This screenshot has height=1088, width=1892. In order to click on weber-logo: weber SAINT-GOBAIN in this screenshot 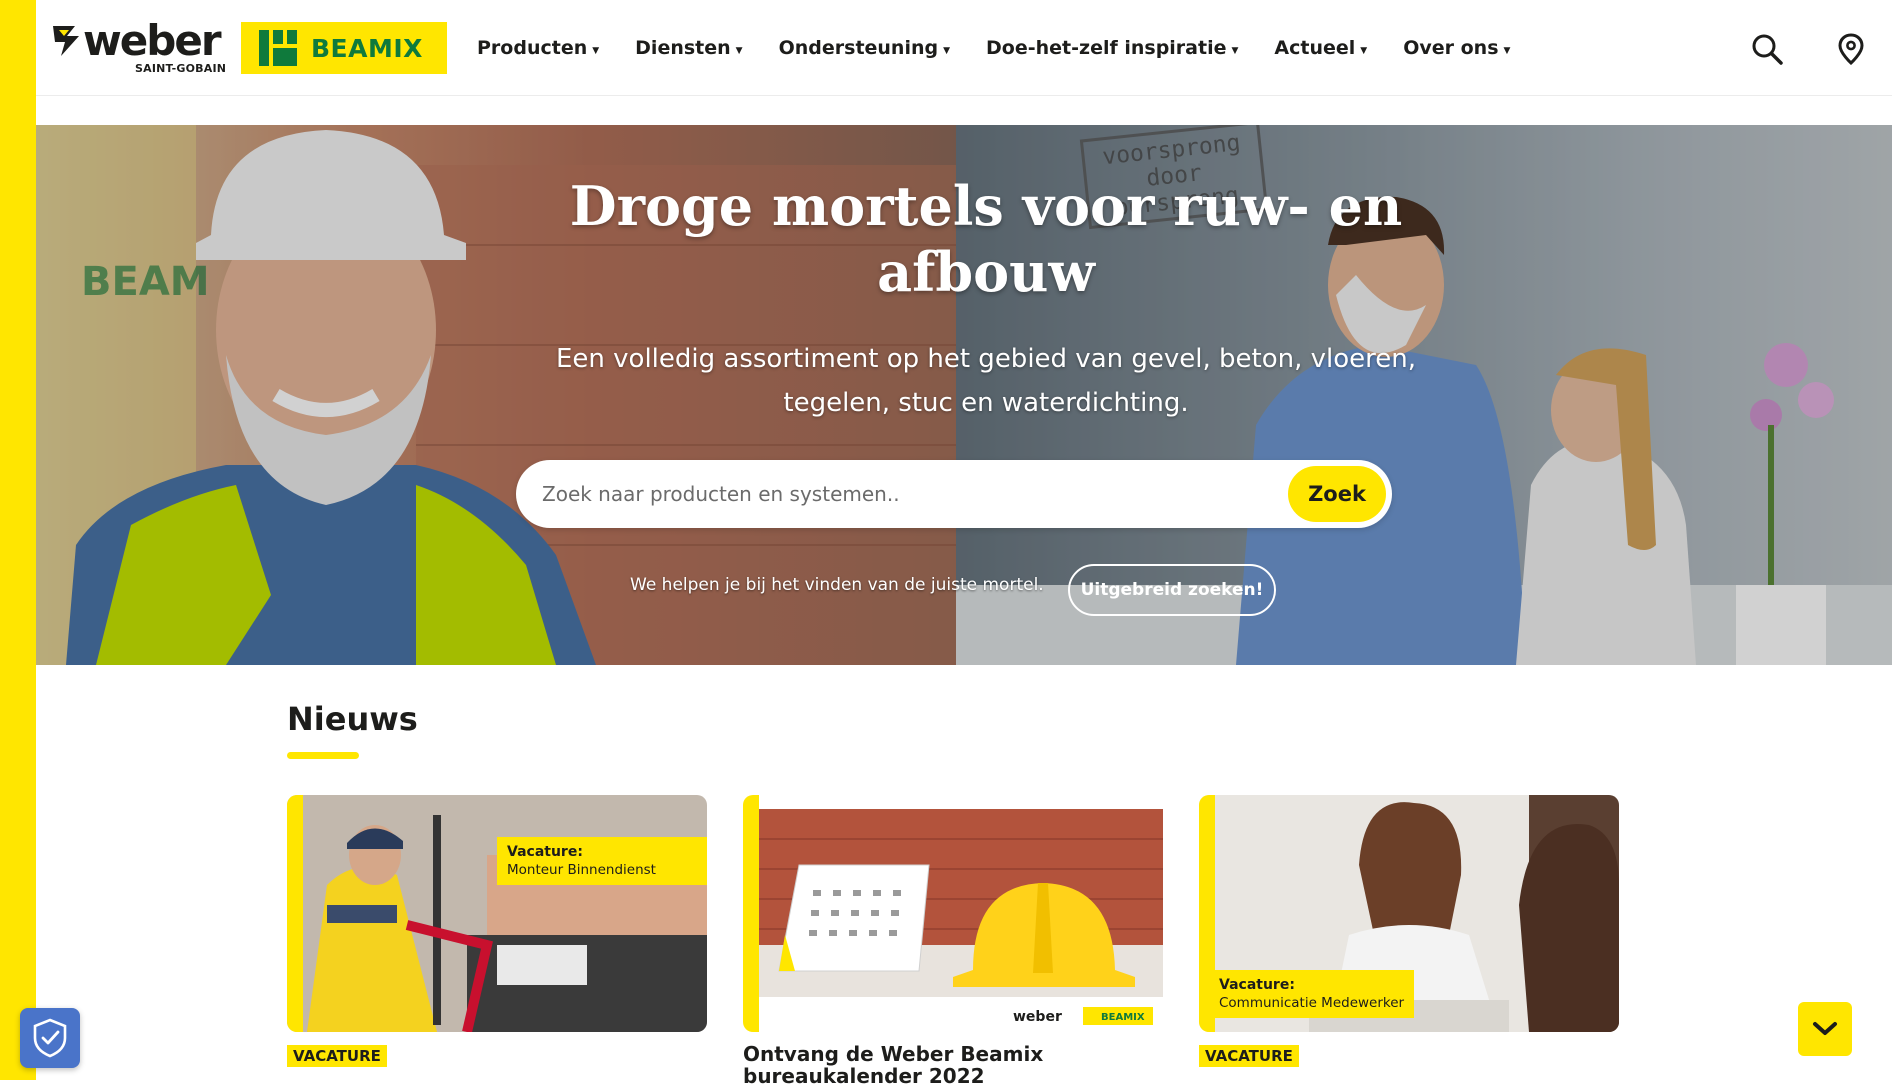, I will do `click(144, 46)`.